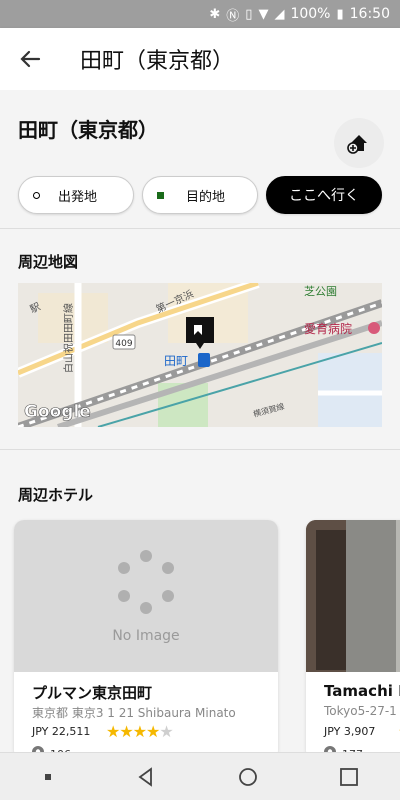 Image resolution: width=400 pixels, height=800 pixels. I want to click on set-destination-button: 目的地, so click(200, 195).